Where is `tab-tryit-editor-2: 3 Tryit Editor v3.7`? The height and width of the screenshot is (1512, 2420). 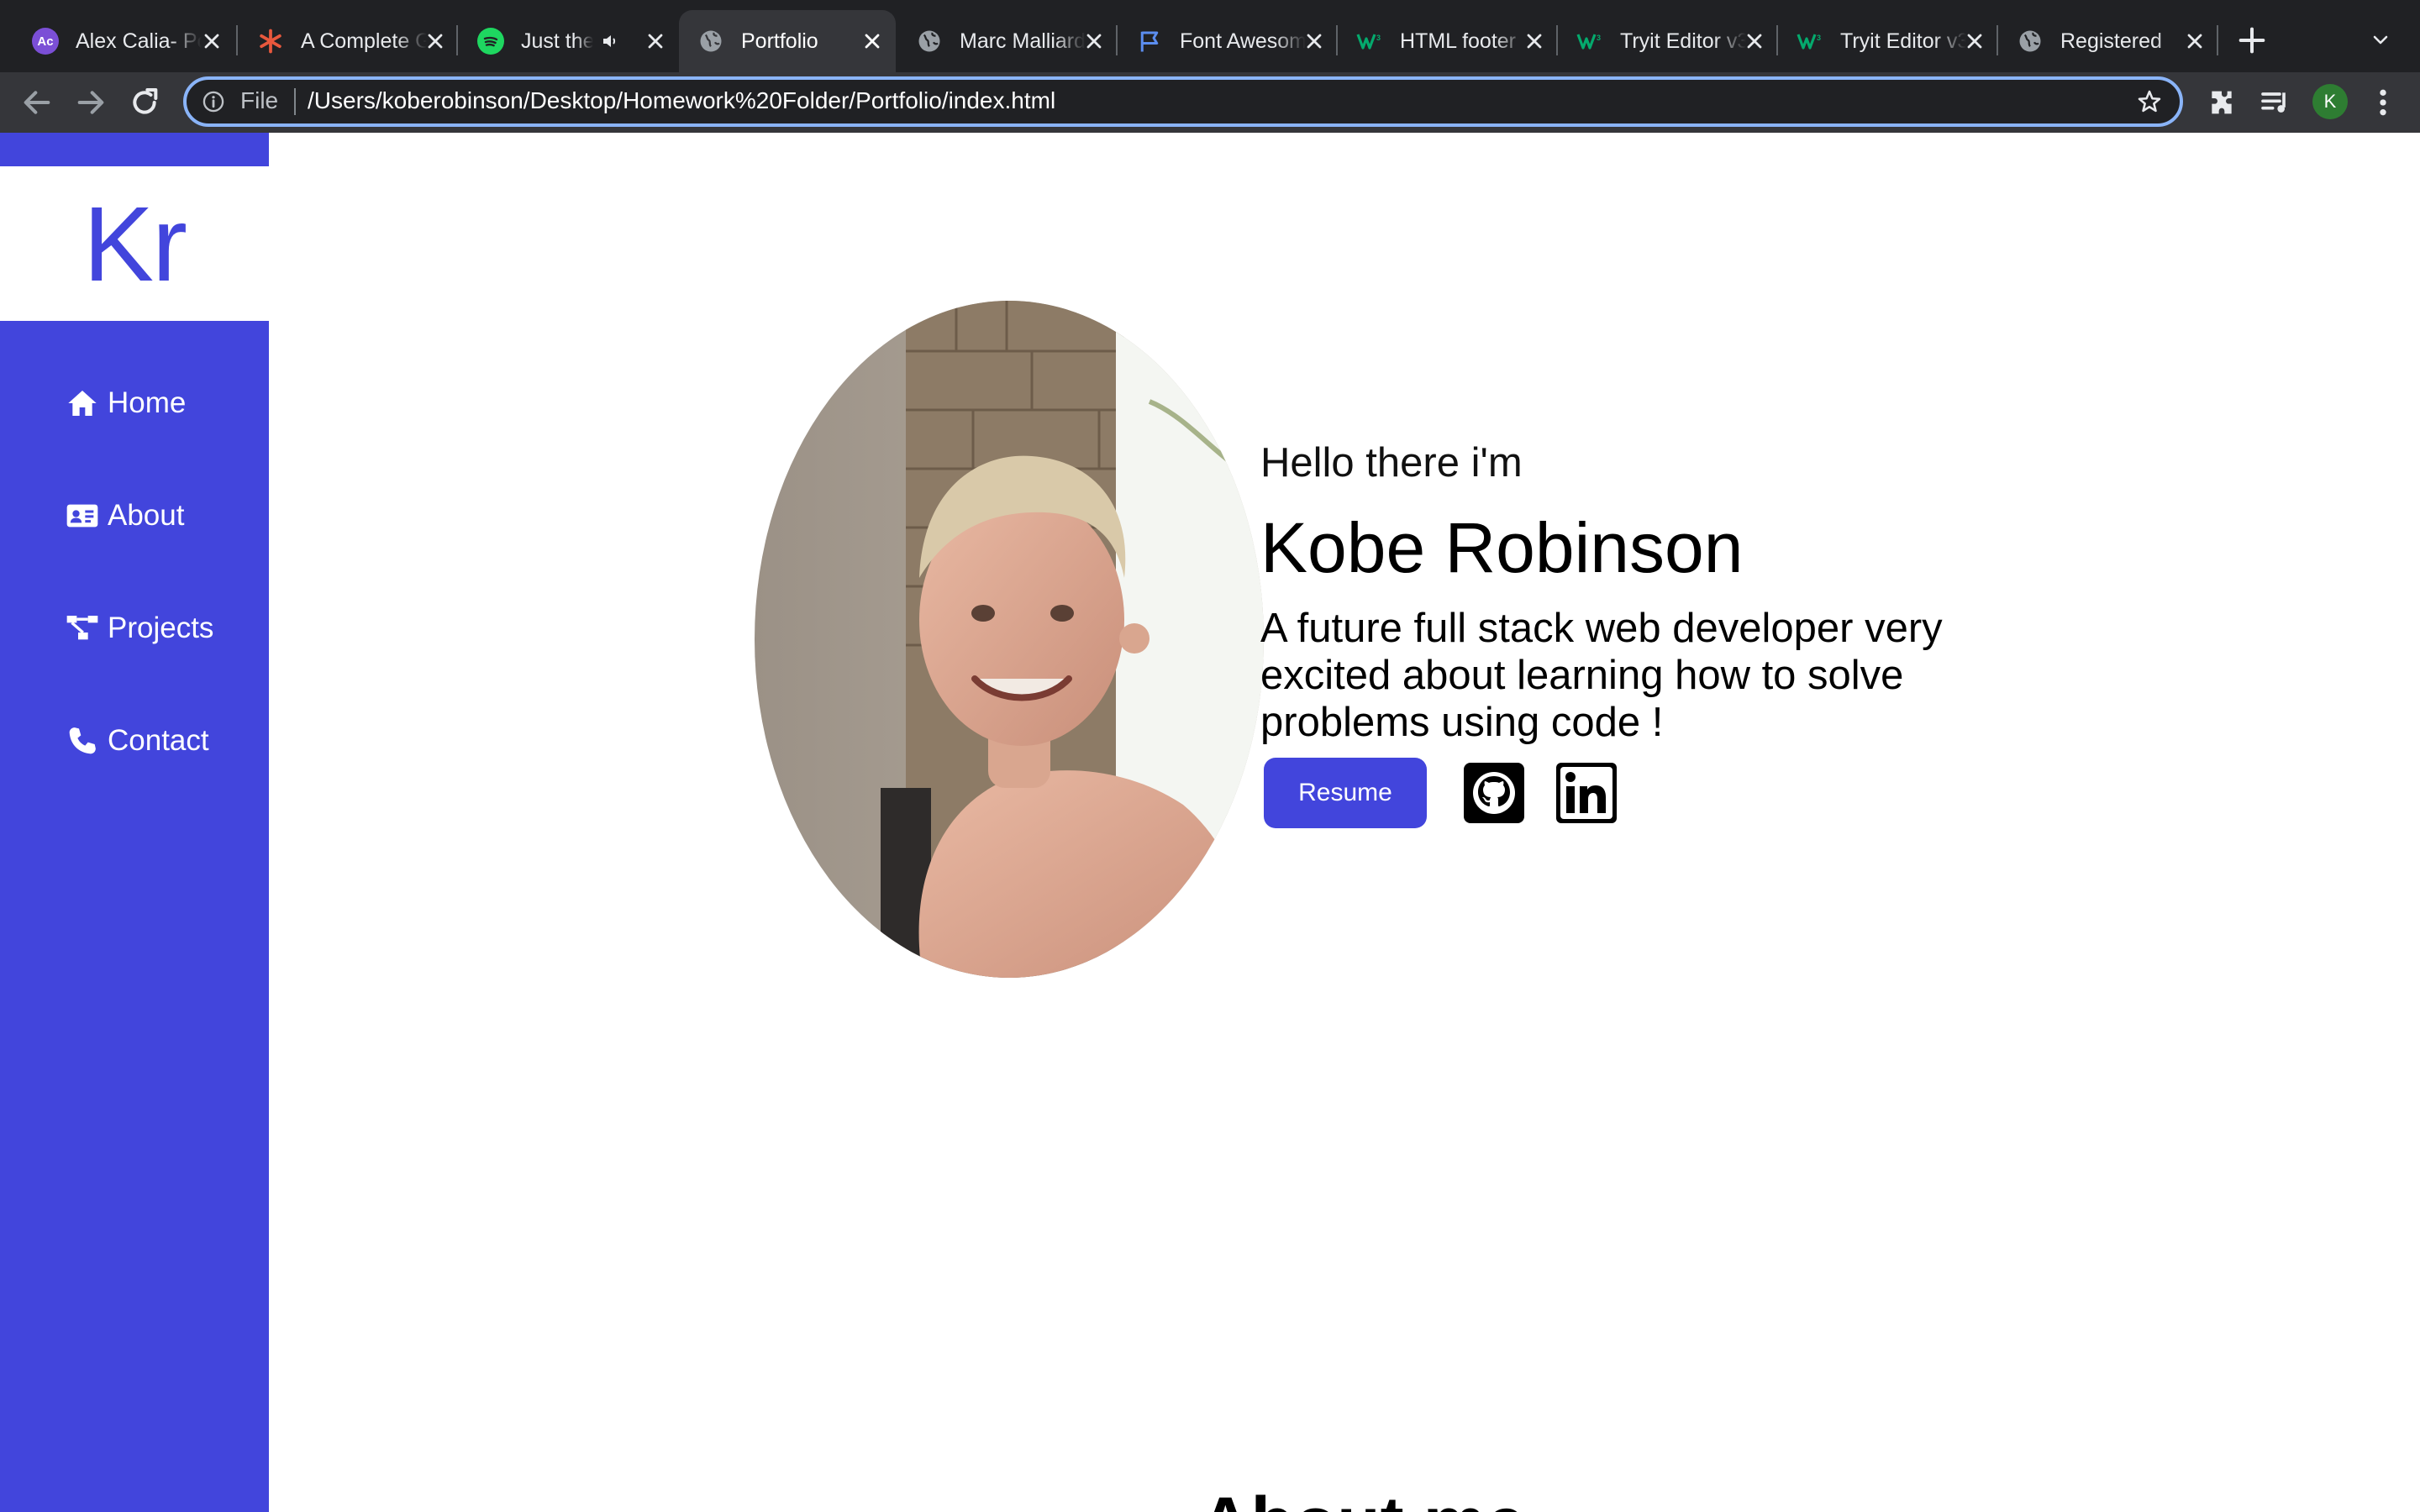 tab-tryit-editor-2: 3 Tryit Editor v3.7 is located at coordinates (1888, 41).